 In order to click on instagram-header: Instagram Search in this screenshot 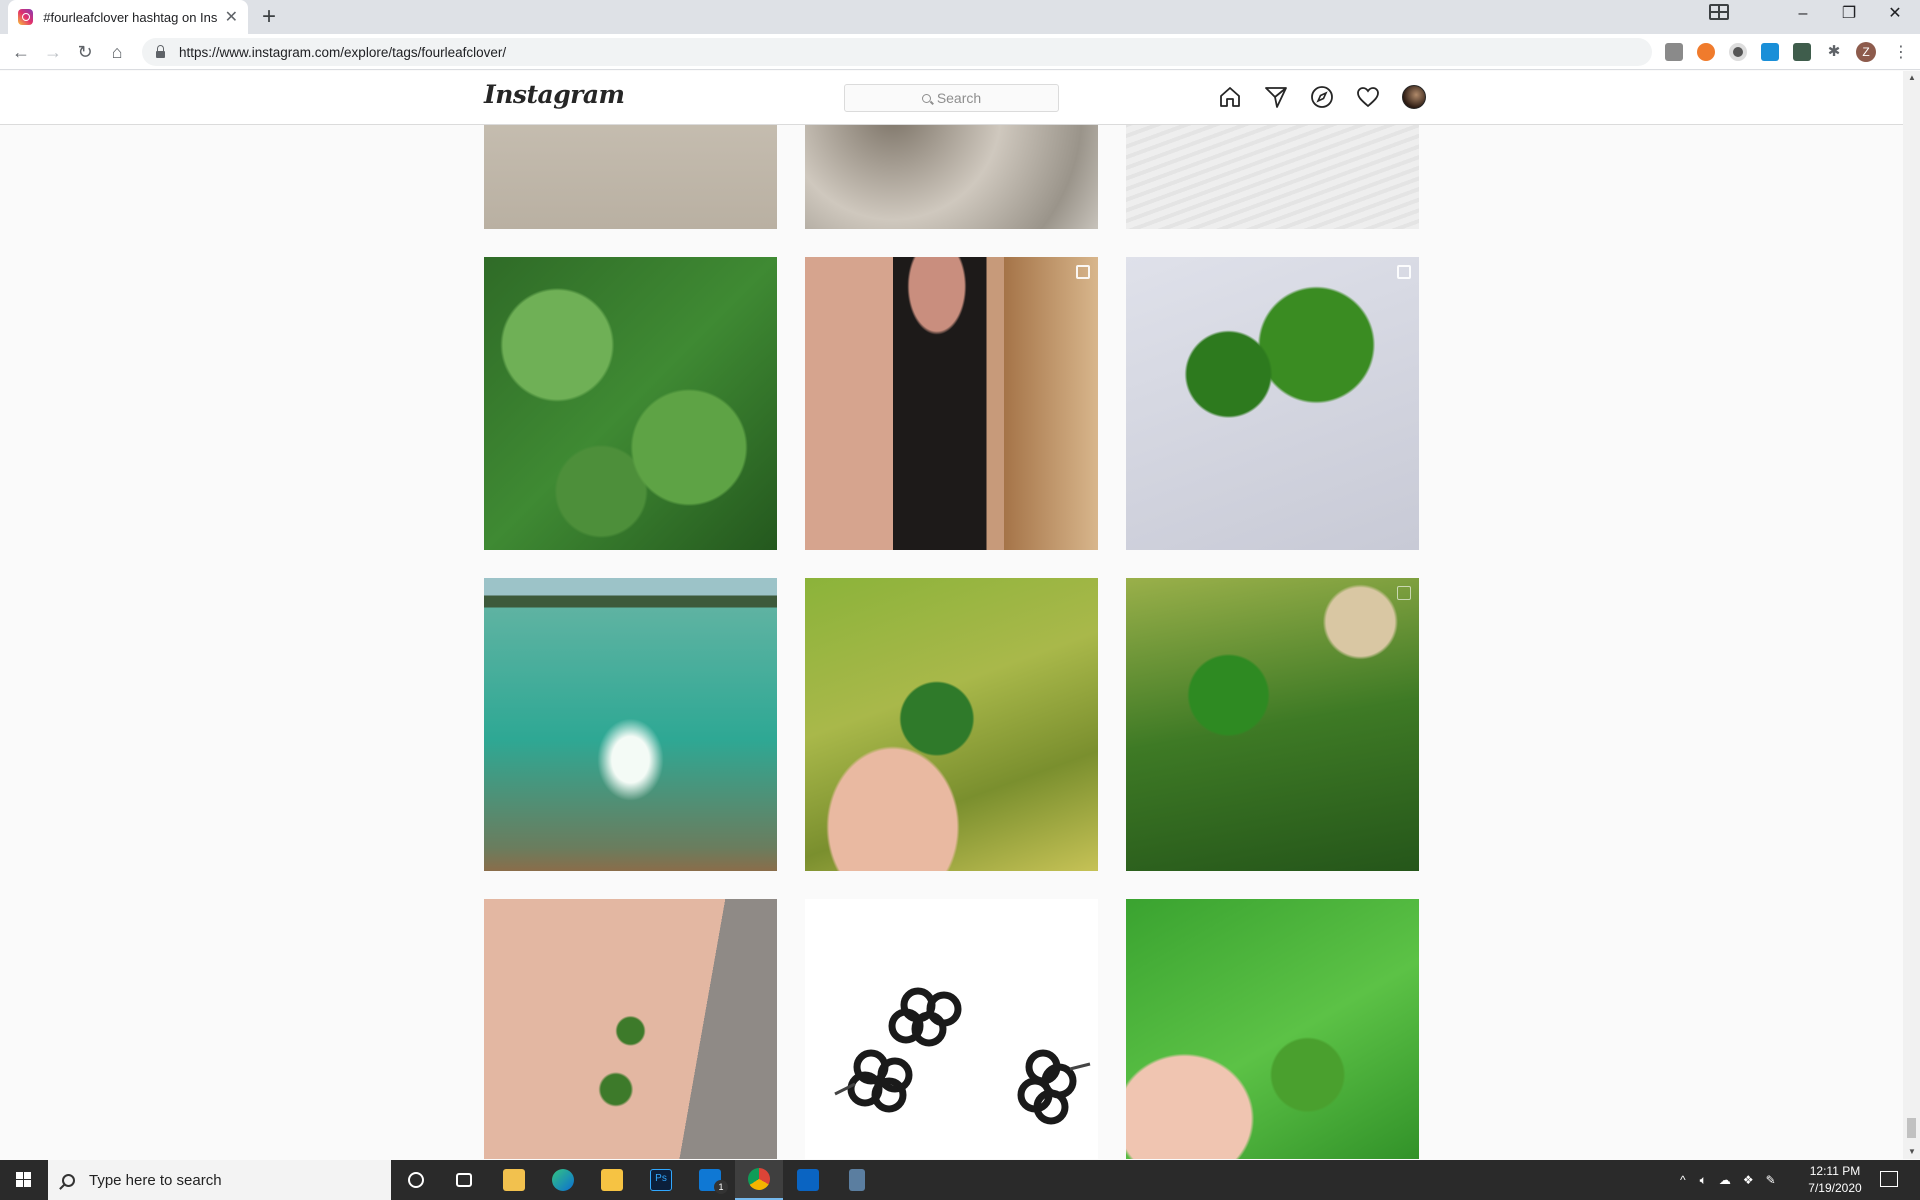, I will do `click(951, 98)`.